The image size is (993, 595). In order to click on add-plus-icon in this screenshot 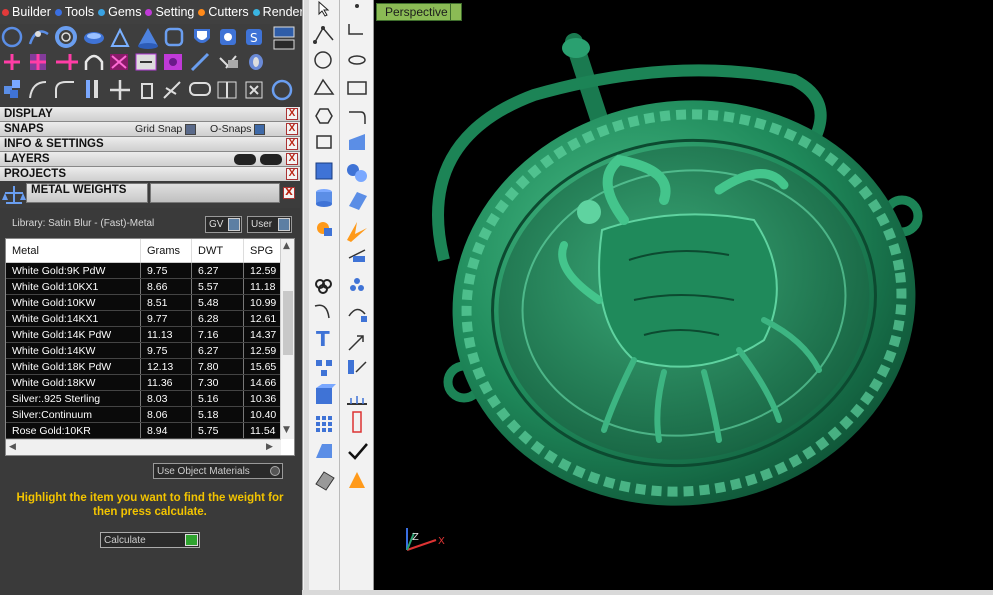, I will do `click(38, 62)`.